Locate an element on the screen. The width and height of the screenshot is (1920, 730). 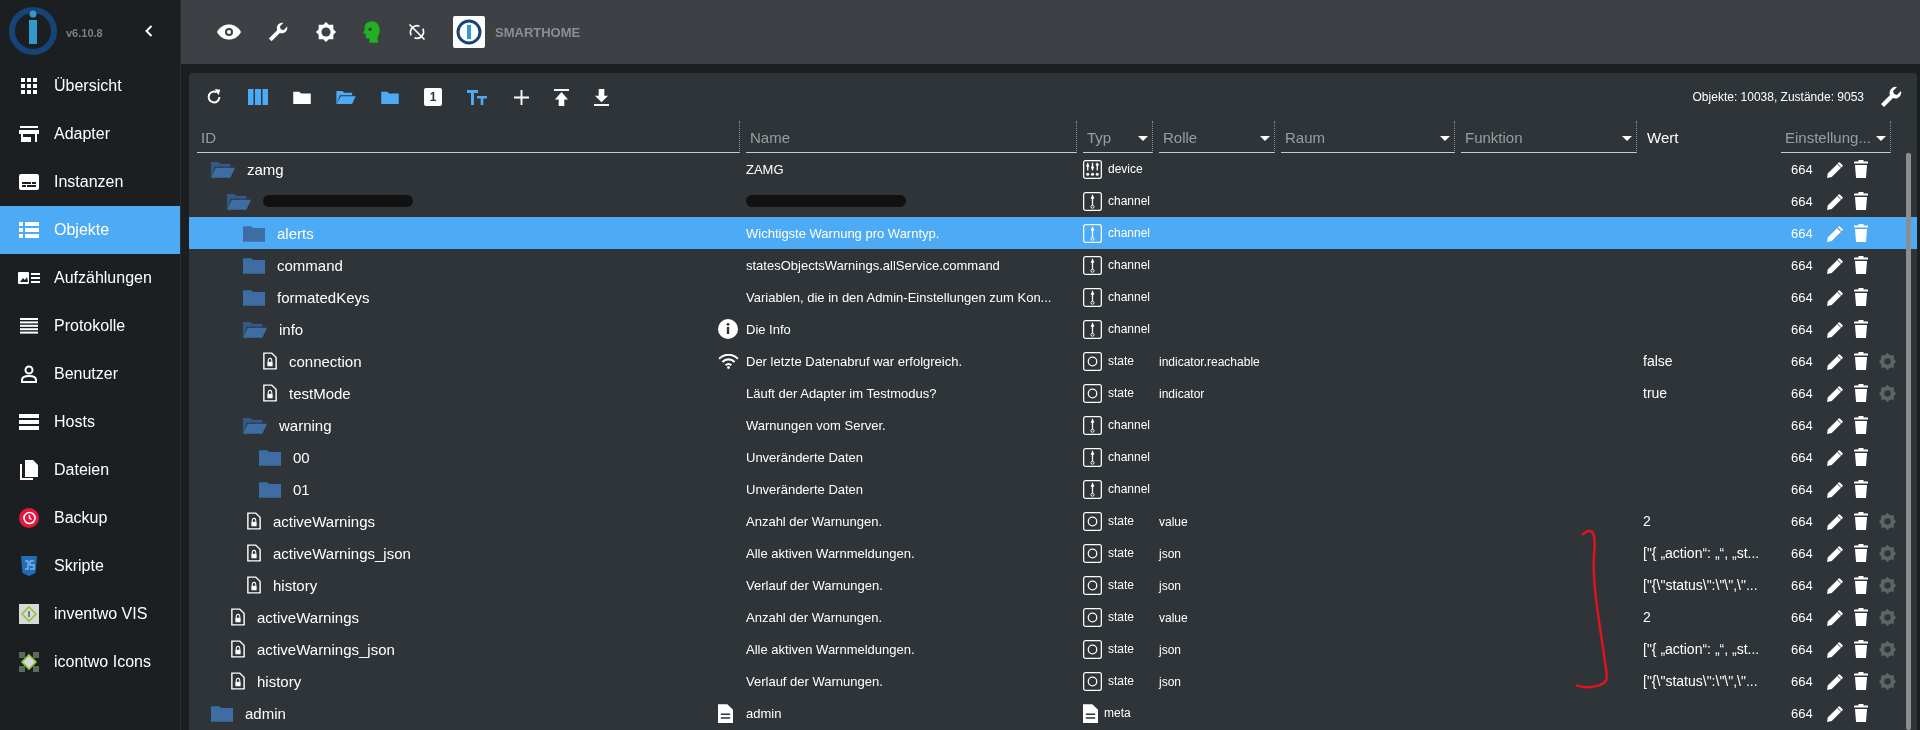
table-row: 01 Unveränderte Daten channel 664 is located at coordinates (1053, 489).